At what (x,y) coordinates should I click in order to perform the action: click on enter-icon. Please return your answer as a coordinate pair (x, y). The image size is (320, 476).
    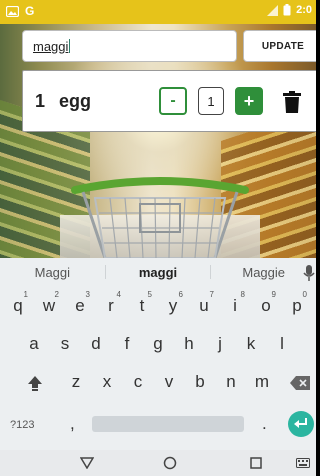
    Looking at the image, I should click on (300, 423).